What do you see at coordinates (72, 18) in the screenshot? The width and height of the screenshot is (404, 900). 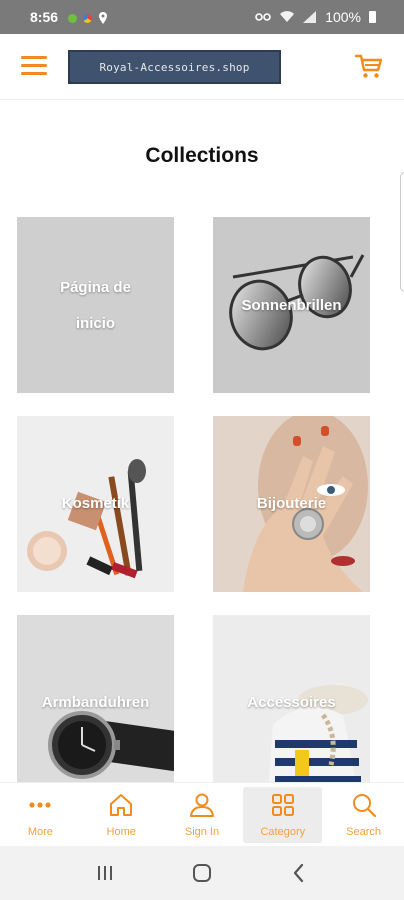 I see `notification-dot-icon` at bounding box center [72, 18].